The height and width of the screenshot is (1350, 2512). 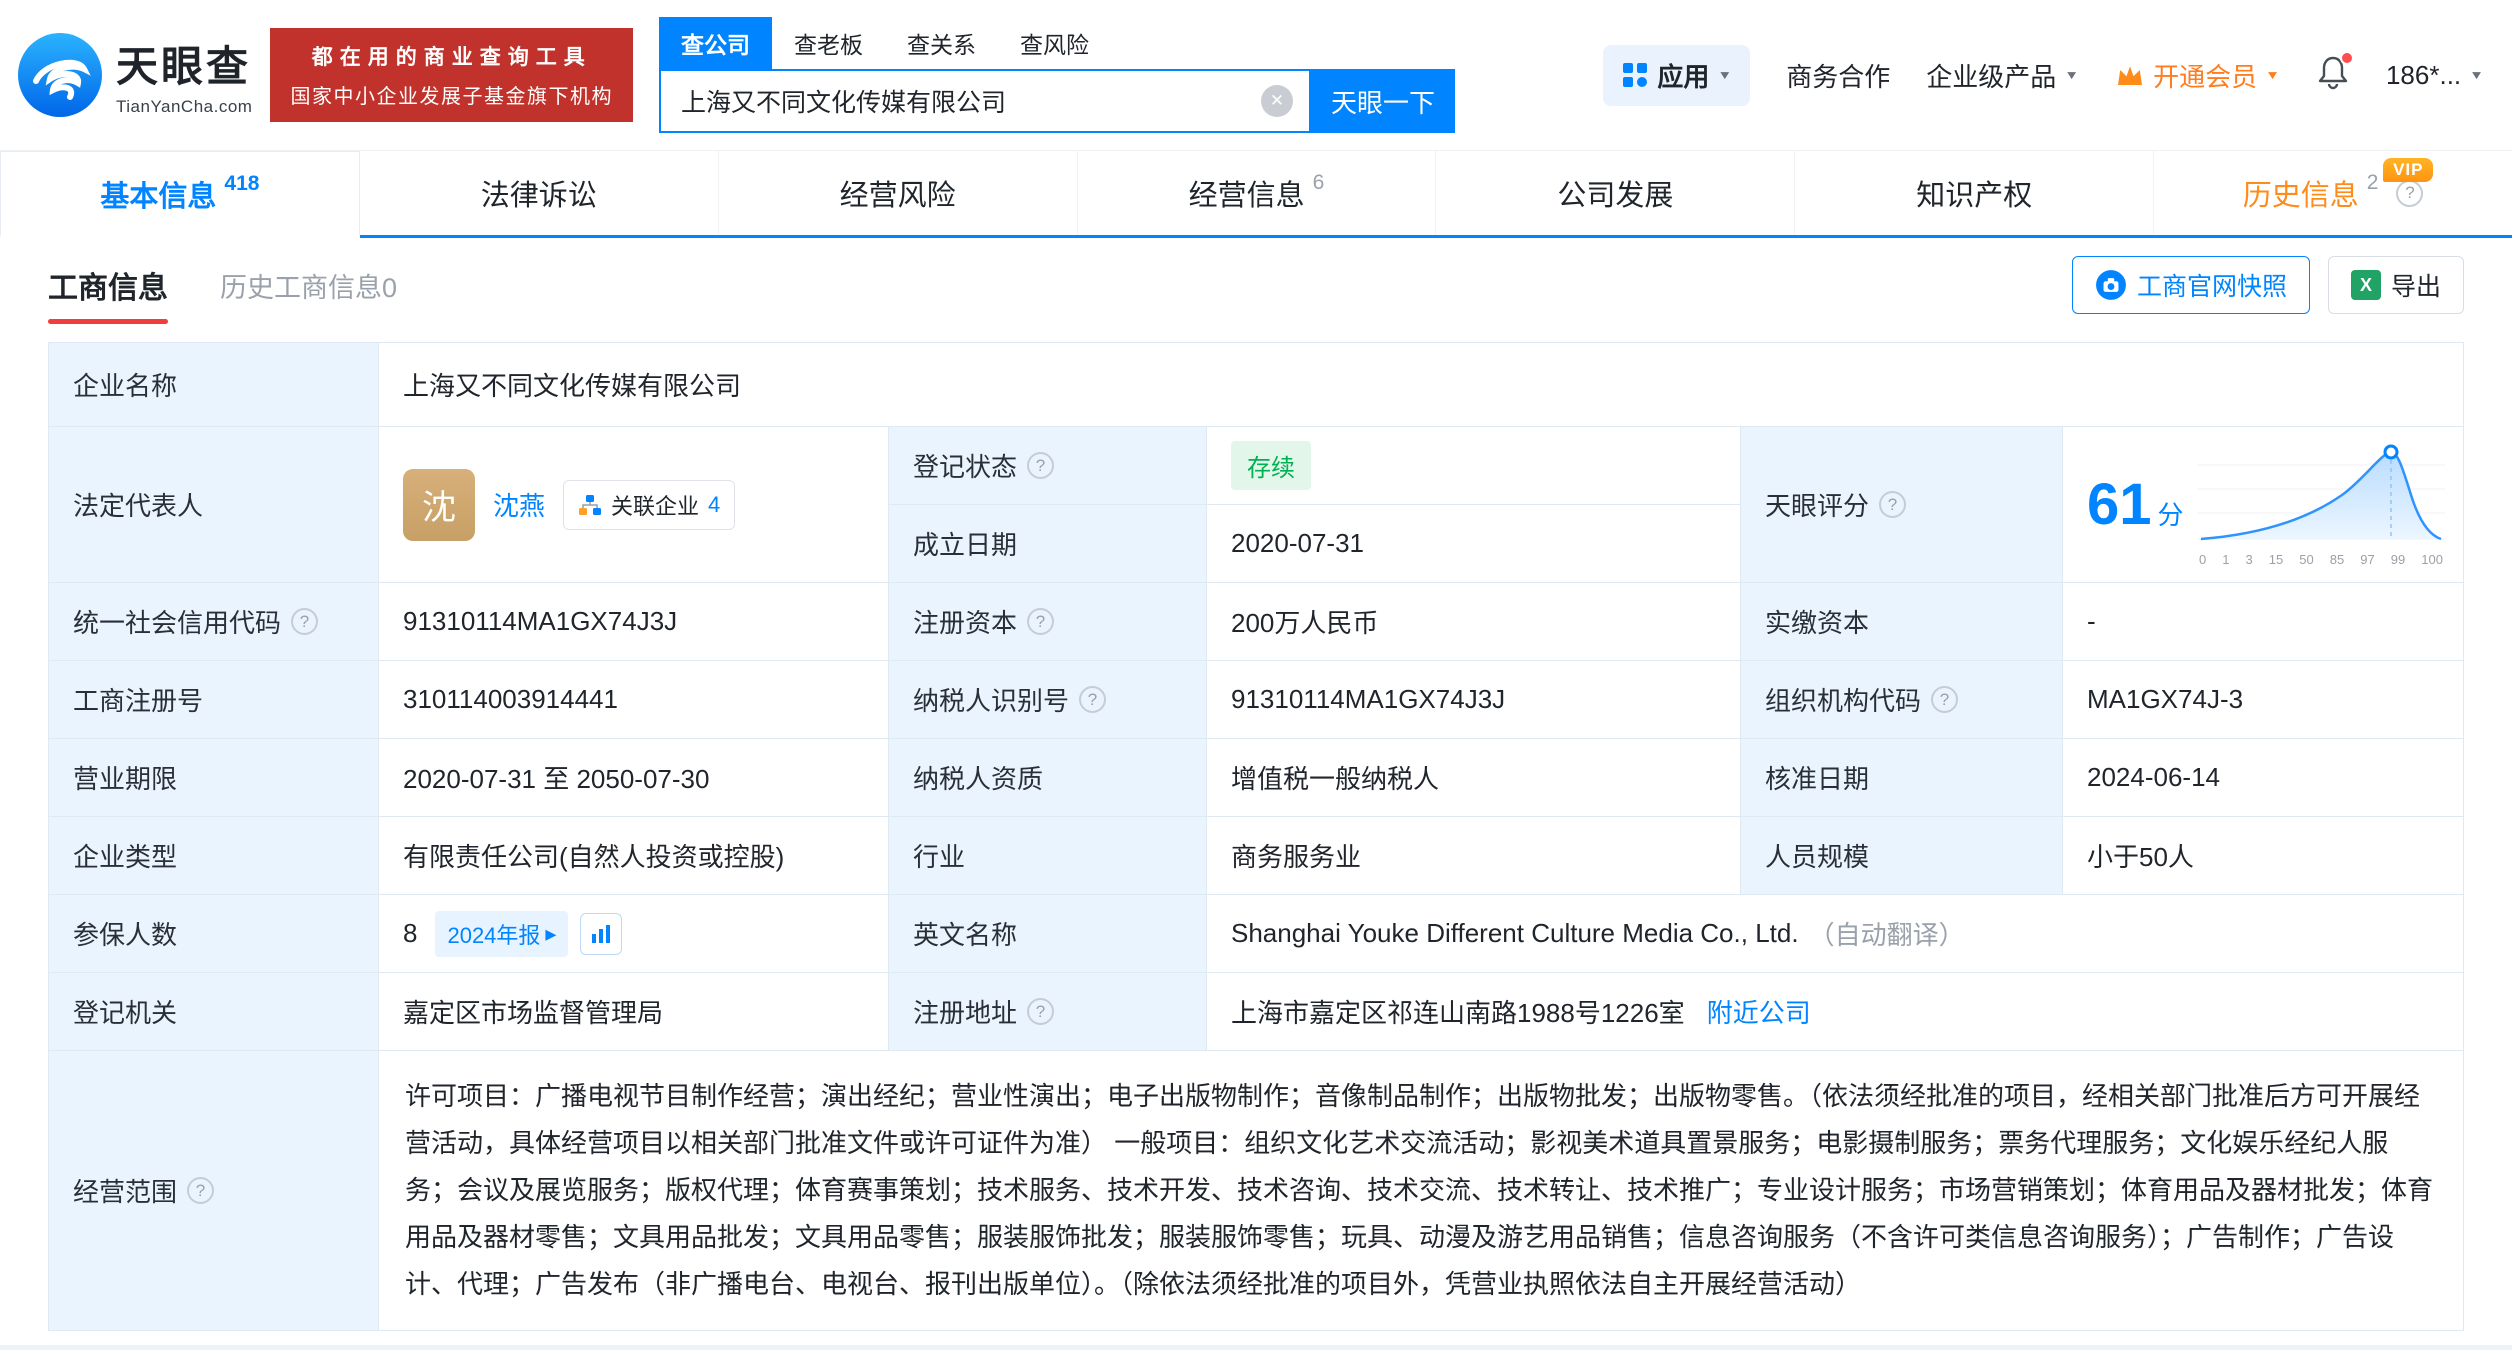 I want to click on search-input, so click(x=960, y=101).